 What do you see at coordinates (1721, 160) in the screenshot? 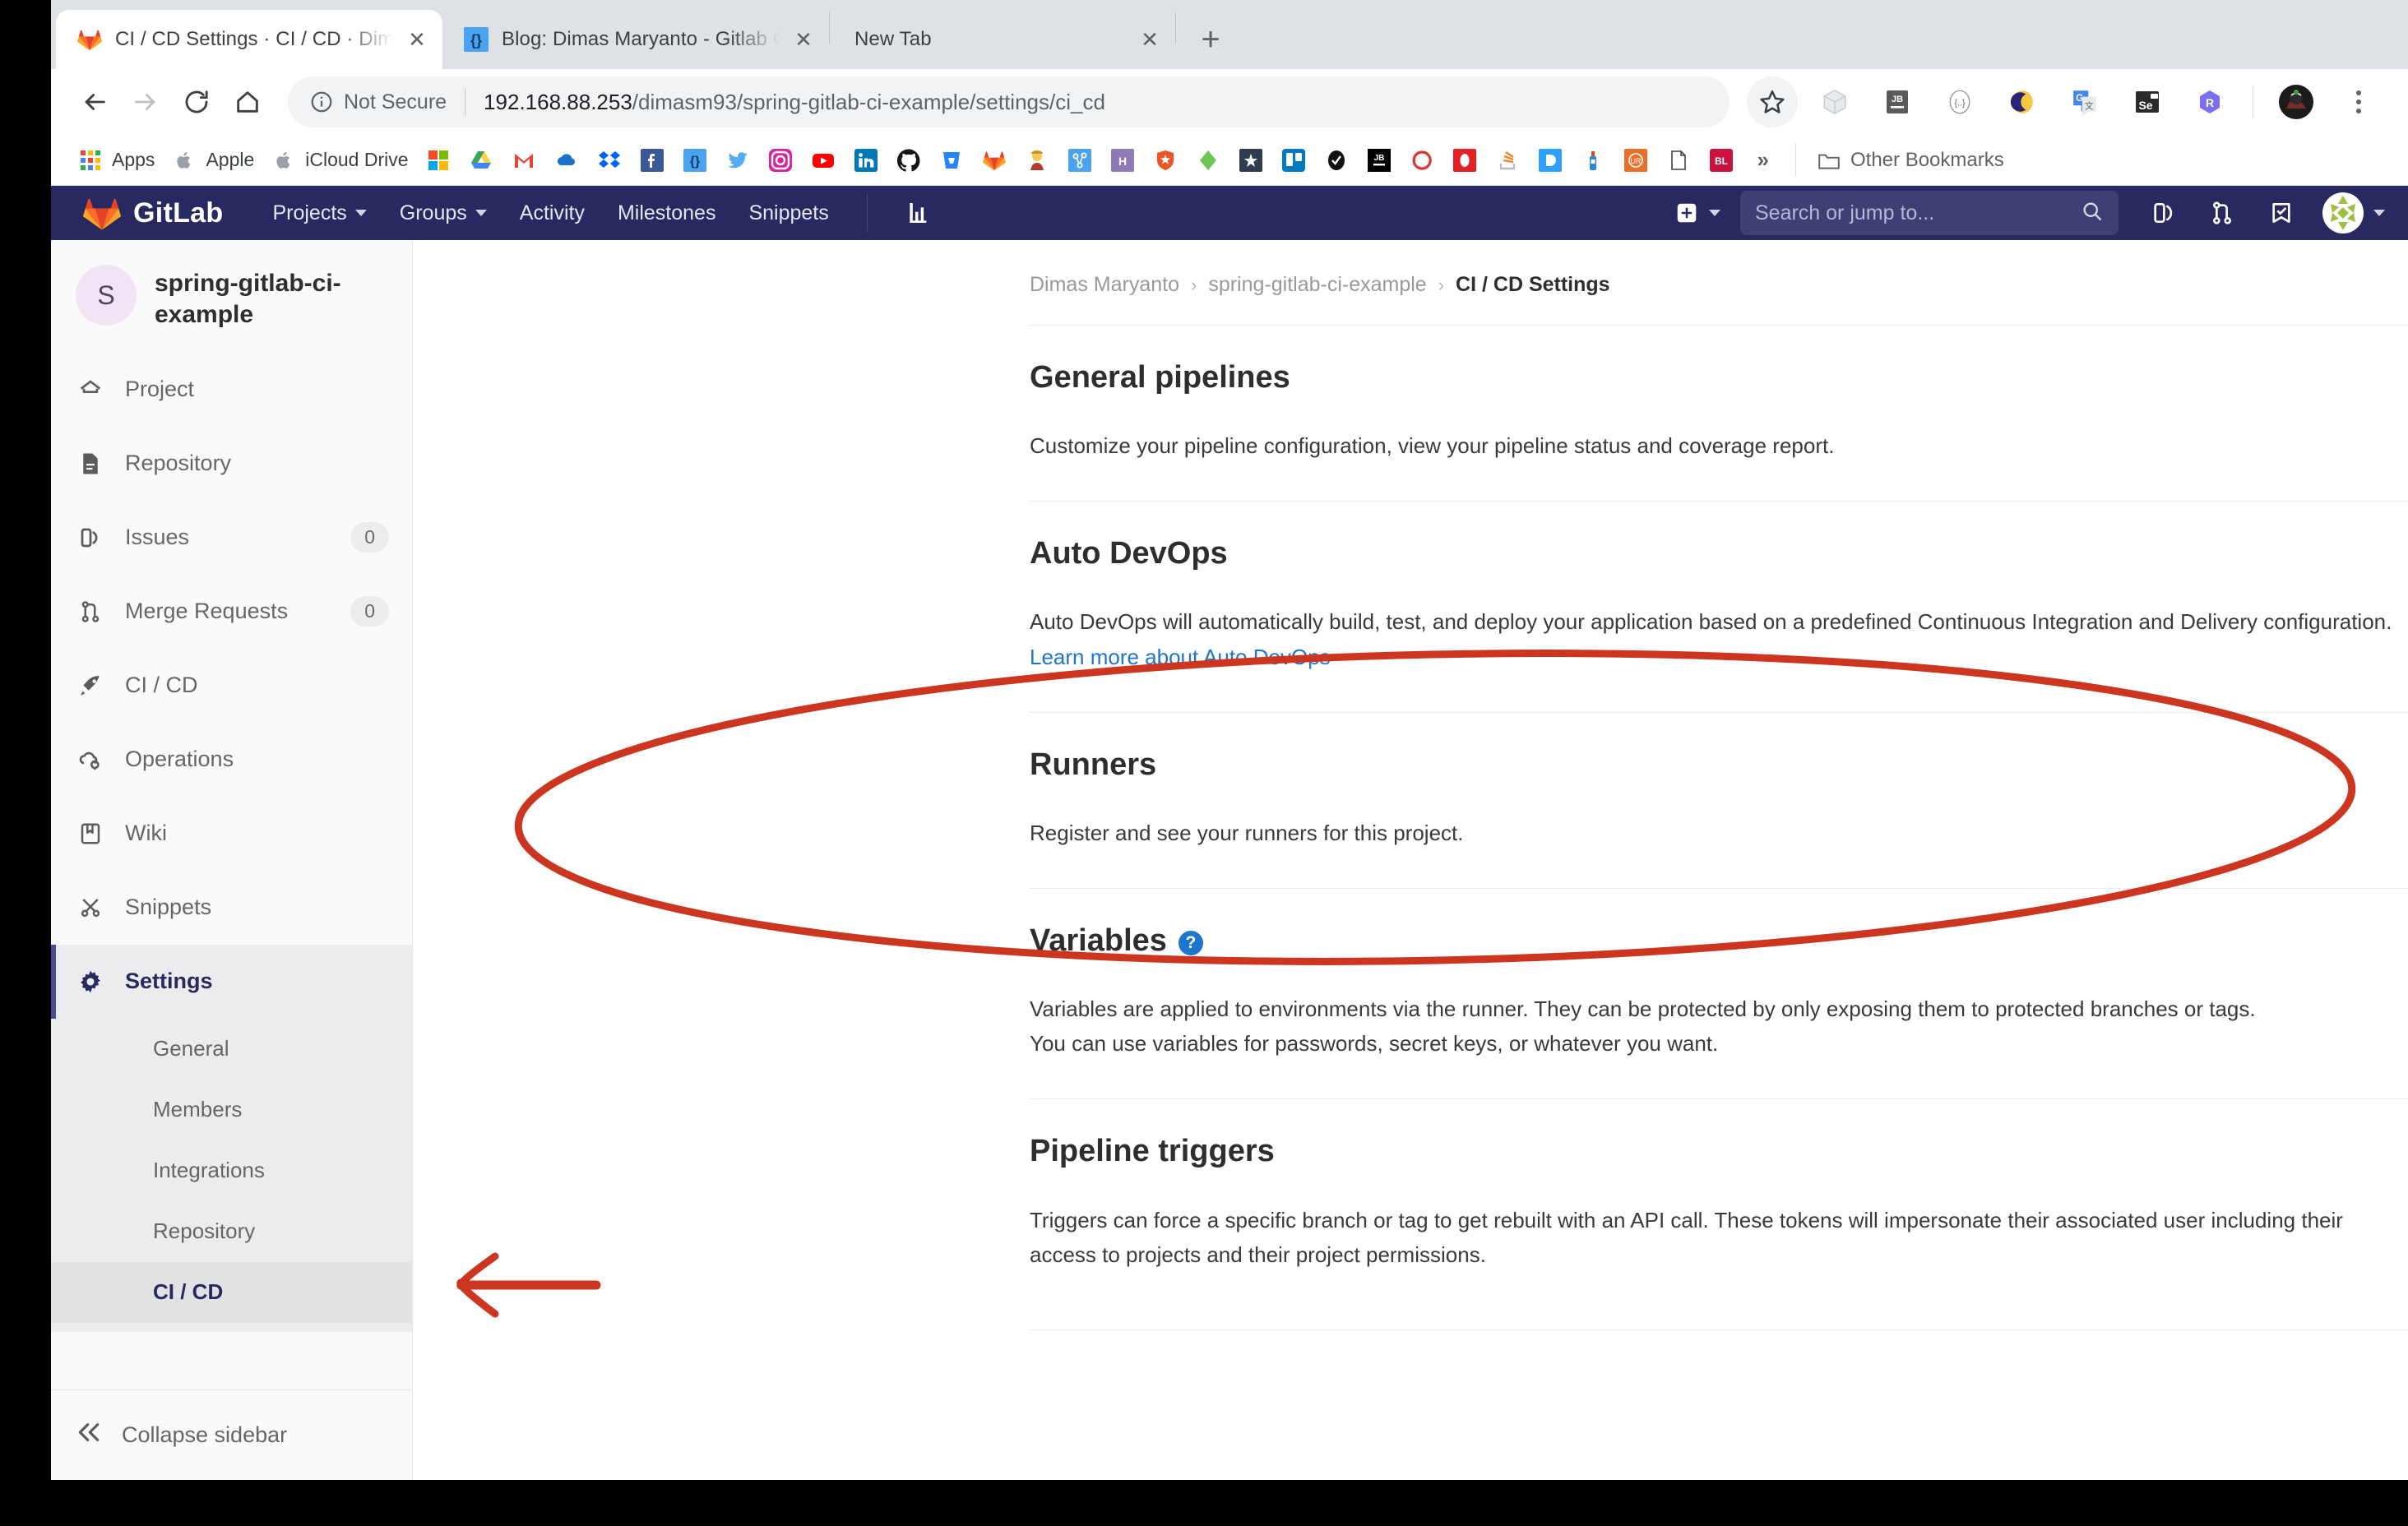
I see `bookmark-bl: BL` at bounding box center [1721, 160].